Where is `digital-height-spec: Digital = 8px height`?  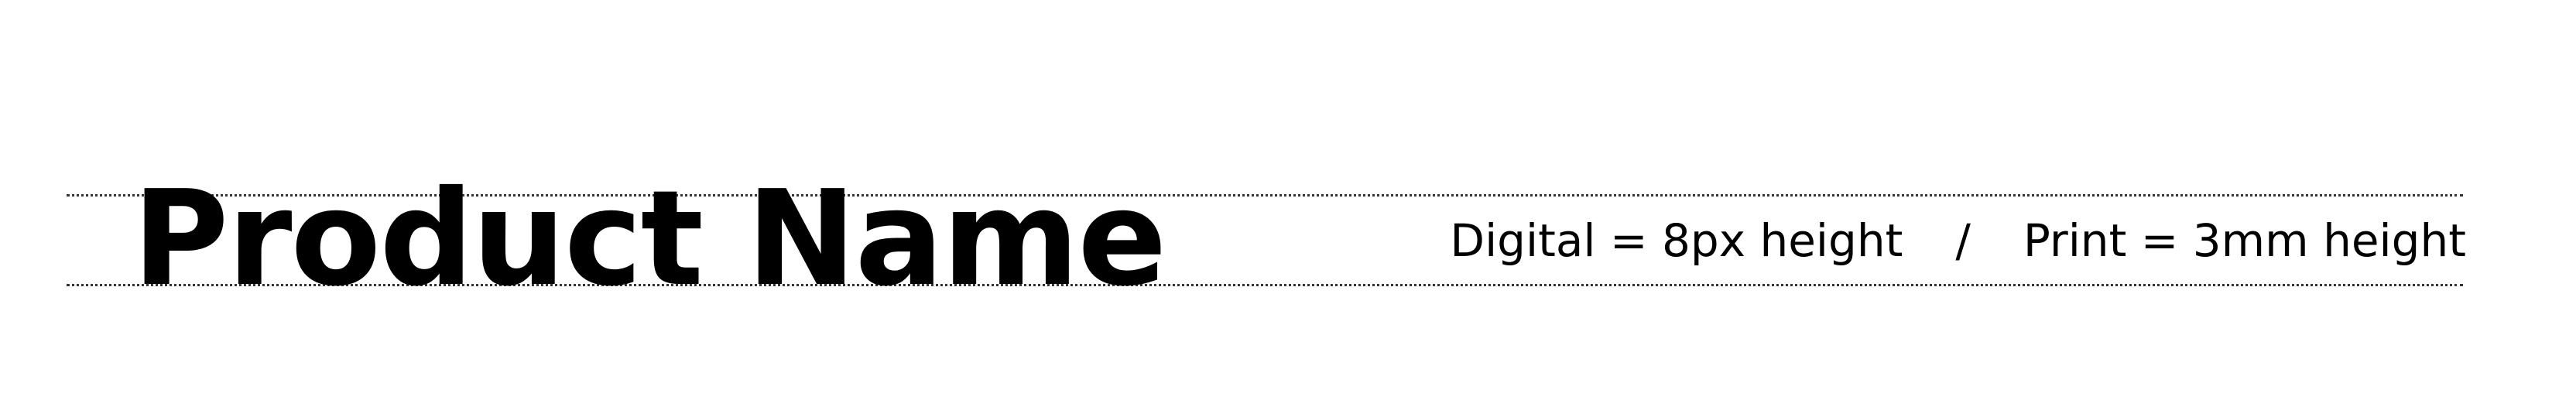
digital-height-spec: Digital = 8px height is located at coordinates (1677, 241).